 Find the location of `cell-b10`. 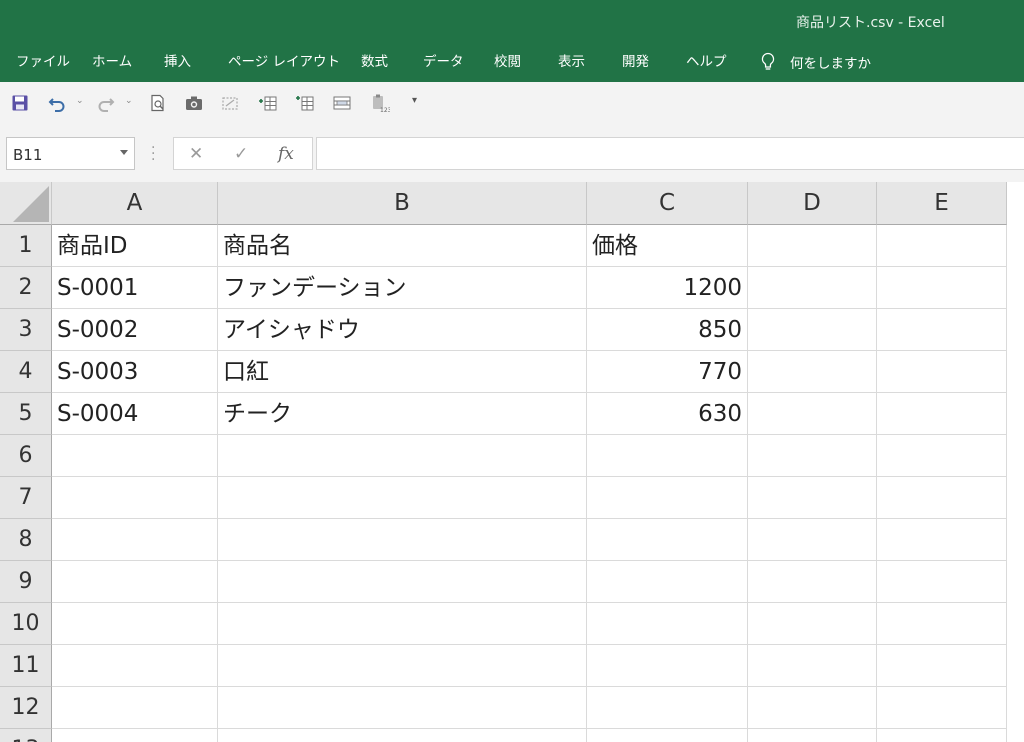

cell-b10 is located at coordinates (402, 624).